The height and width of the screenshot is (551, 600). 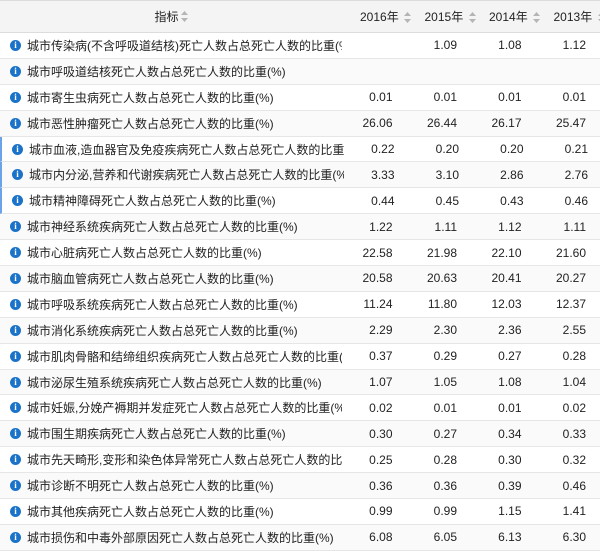 What do you see at coordinates (374, 434) in the screenshot?
I see `value-2016: 0.30` at bounding box center [374, 434].